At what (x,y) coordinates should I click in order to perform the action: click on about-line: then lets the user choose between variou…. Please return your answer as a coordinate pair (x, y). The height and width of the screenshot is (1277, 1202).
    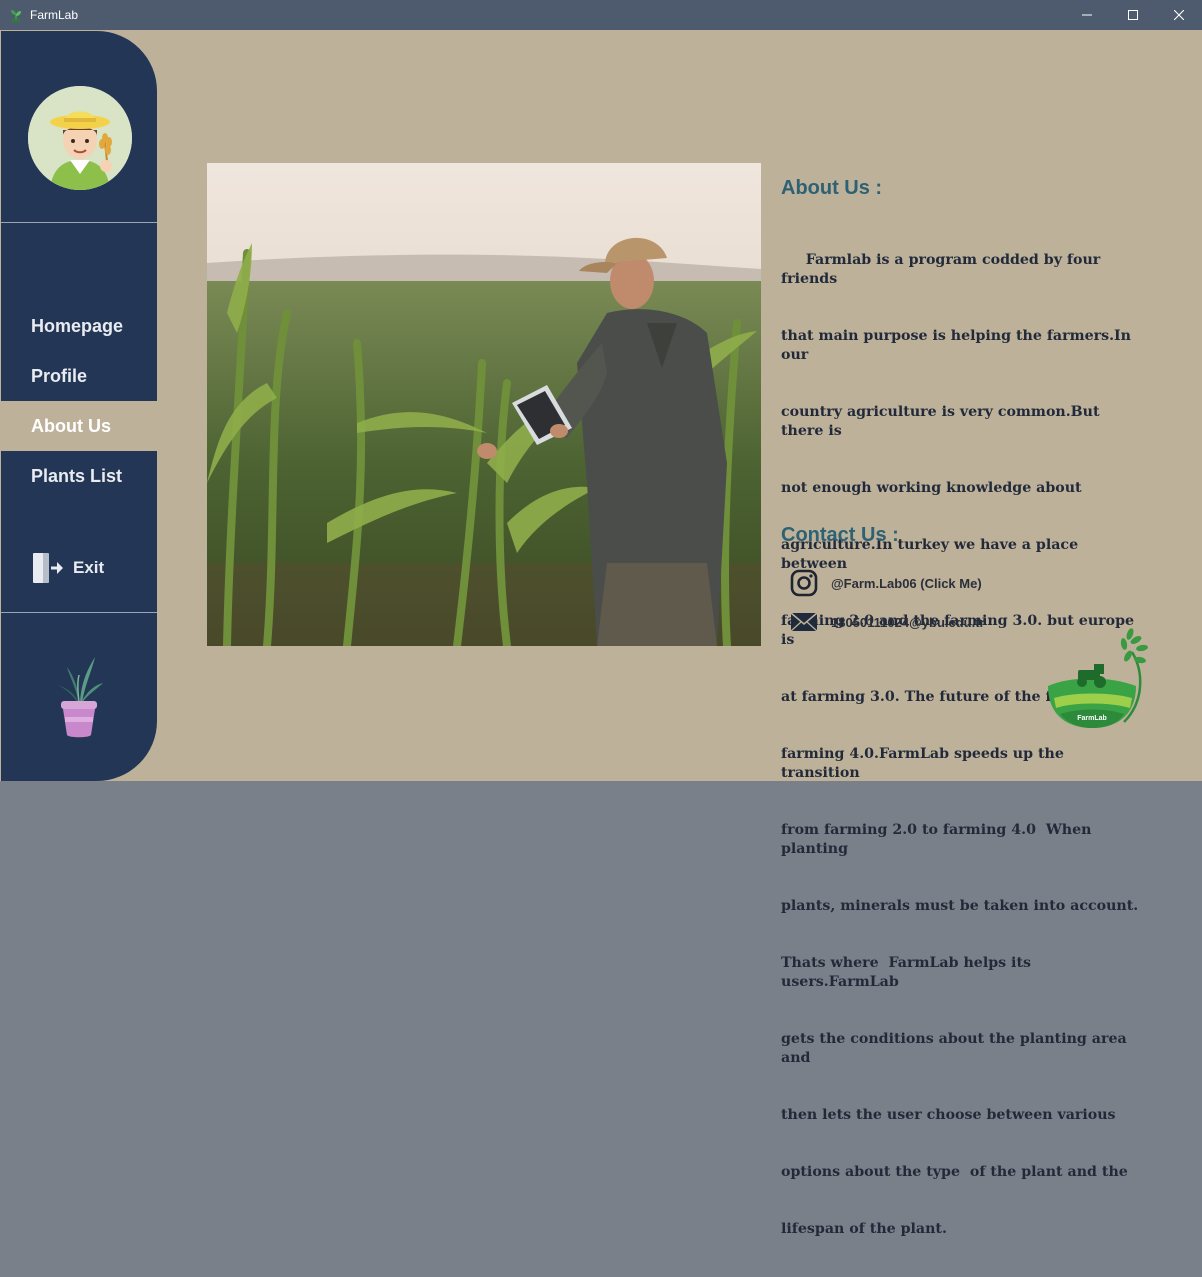
    Looking at the image, I should click on (948, 1115).